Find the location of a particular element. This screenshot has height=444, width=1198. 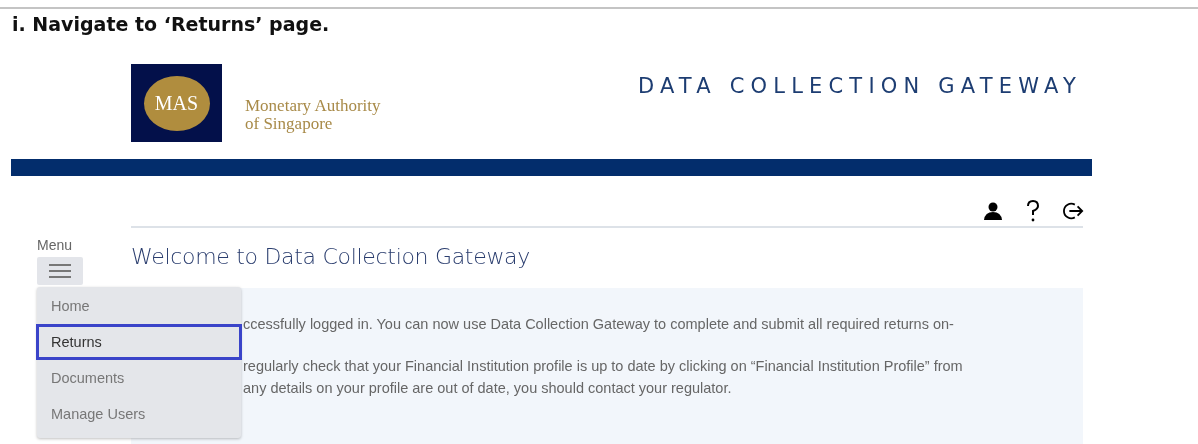

user-button is located at coordinates (993, 211).